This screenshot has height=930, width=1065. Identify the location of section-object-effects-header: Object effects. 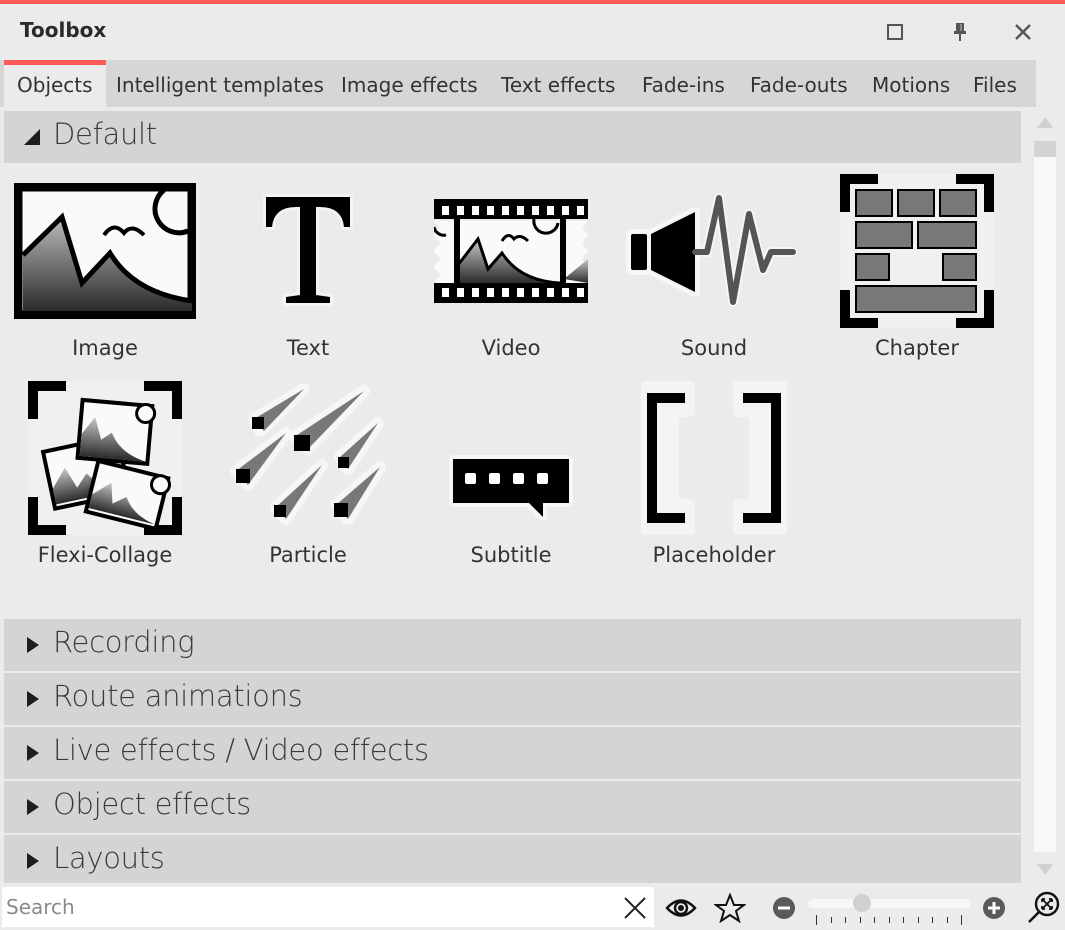
(512, 807).